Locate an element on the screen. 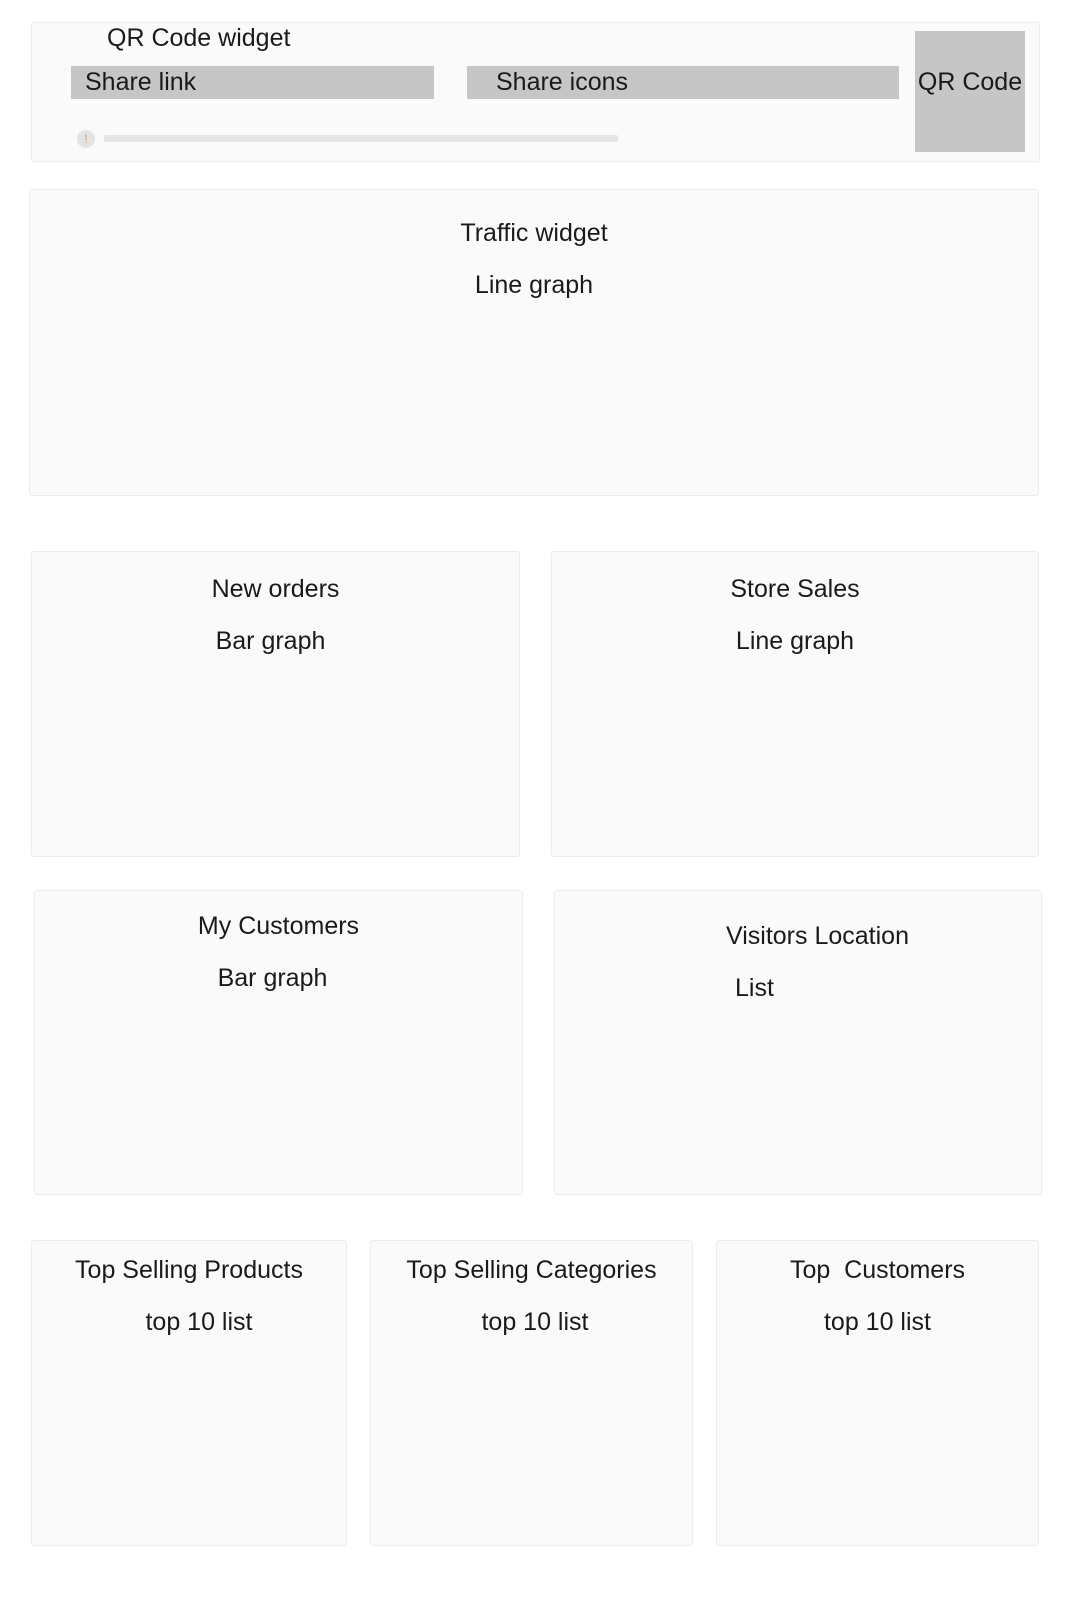  store-sales-subtitle: Line graph is located at coordinates (795, 641).